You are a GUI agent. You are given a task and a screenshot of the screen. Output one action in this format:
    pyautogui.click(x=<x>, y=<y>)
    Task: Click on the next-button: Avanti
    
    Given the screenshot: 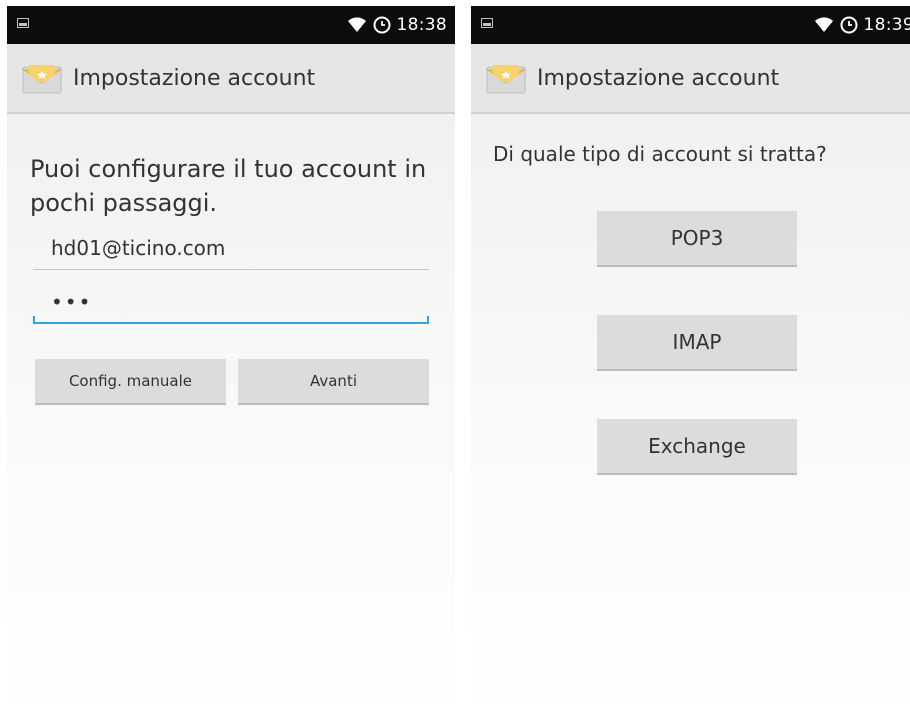 What is the action you would take?
    pyautogui.click(x=333, y=382)
    